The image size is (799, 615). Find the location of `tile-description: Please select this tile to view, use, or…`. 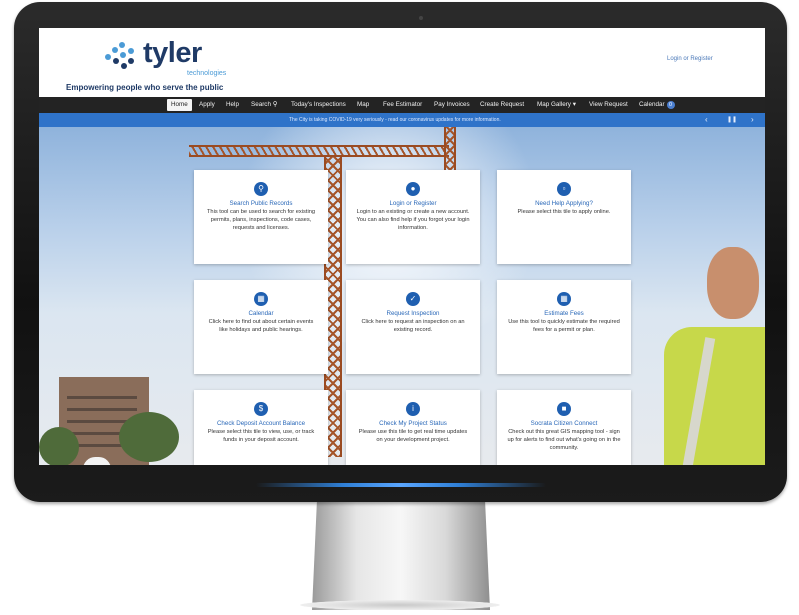

tile-description: Please select this tile to view, use, or… is located at coordinates (261, 436).